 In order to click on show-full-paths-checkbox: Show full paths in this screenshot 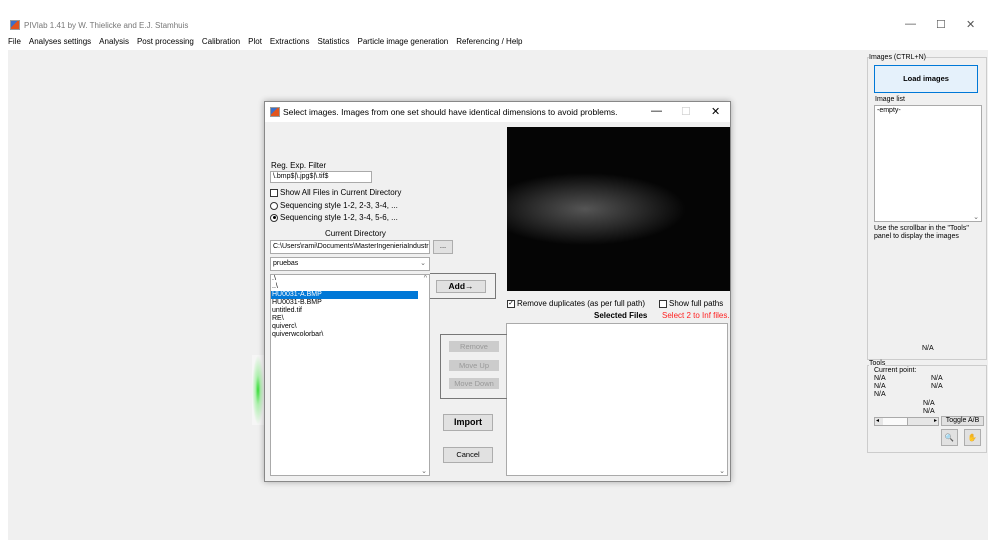, I will do `click(691, 303)`.